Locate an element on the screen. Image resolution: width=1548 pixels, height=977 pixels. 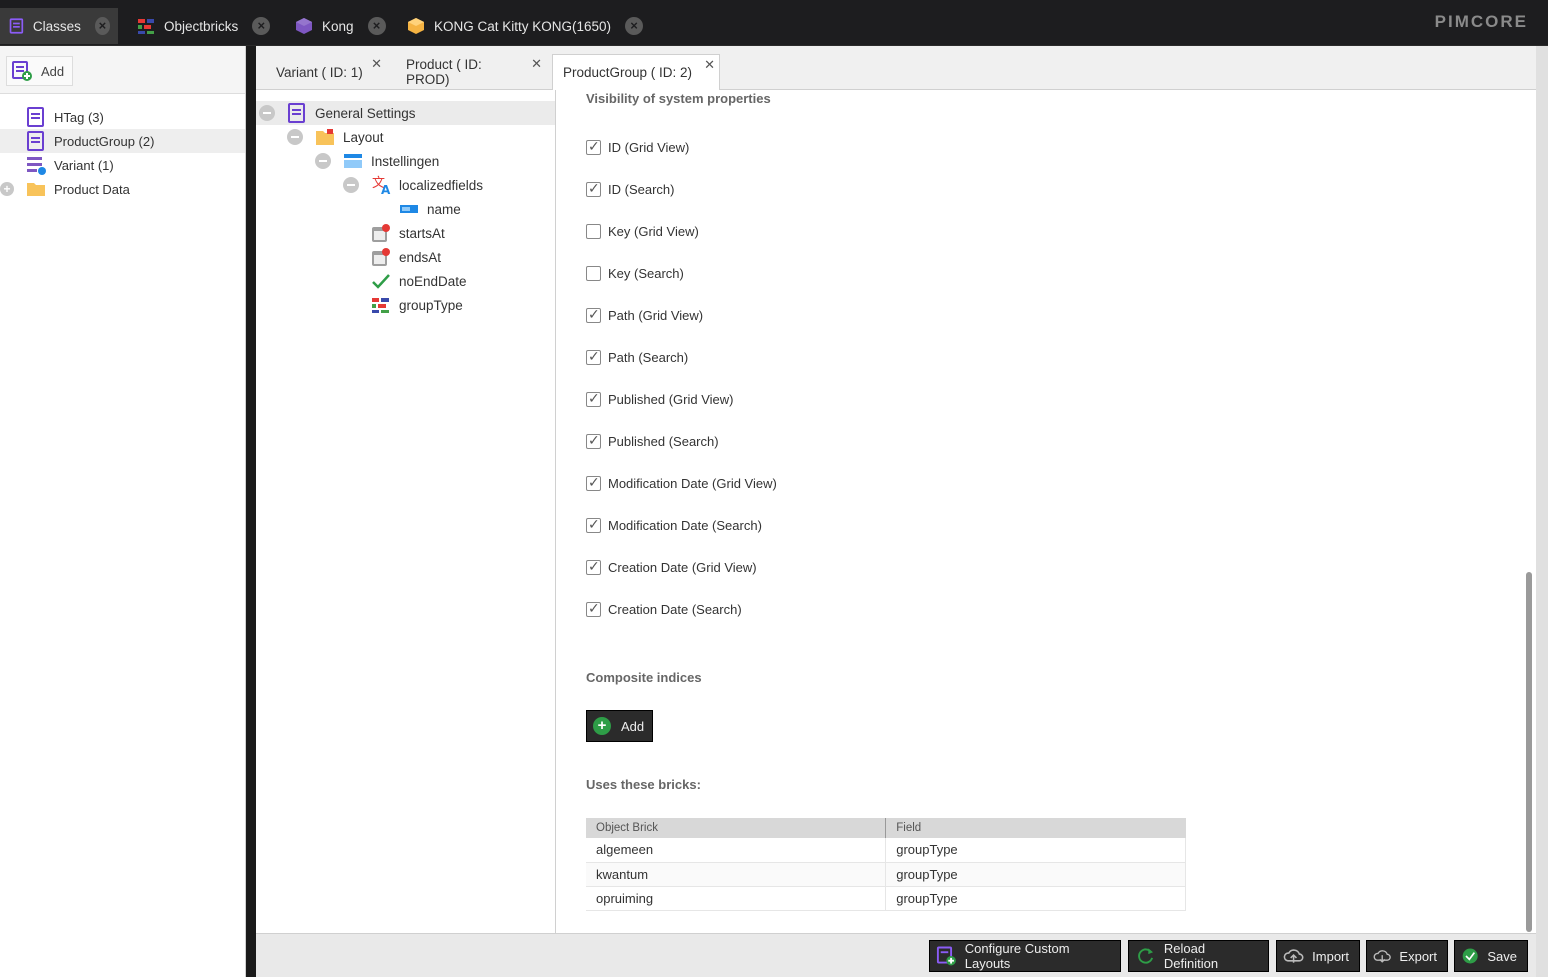
tree-node-localizedfields: 文A localizedfields is located at coordinates (413, 185).